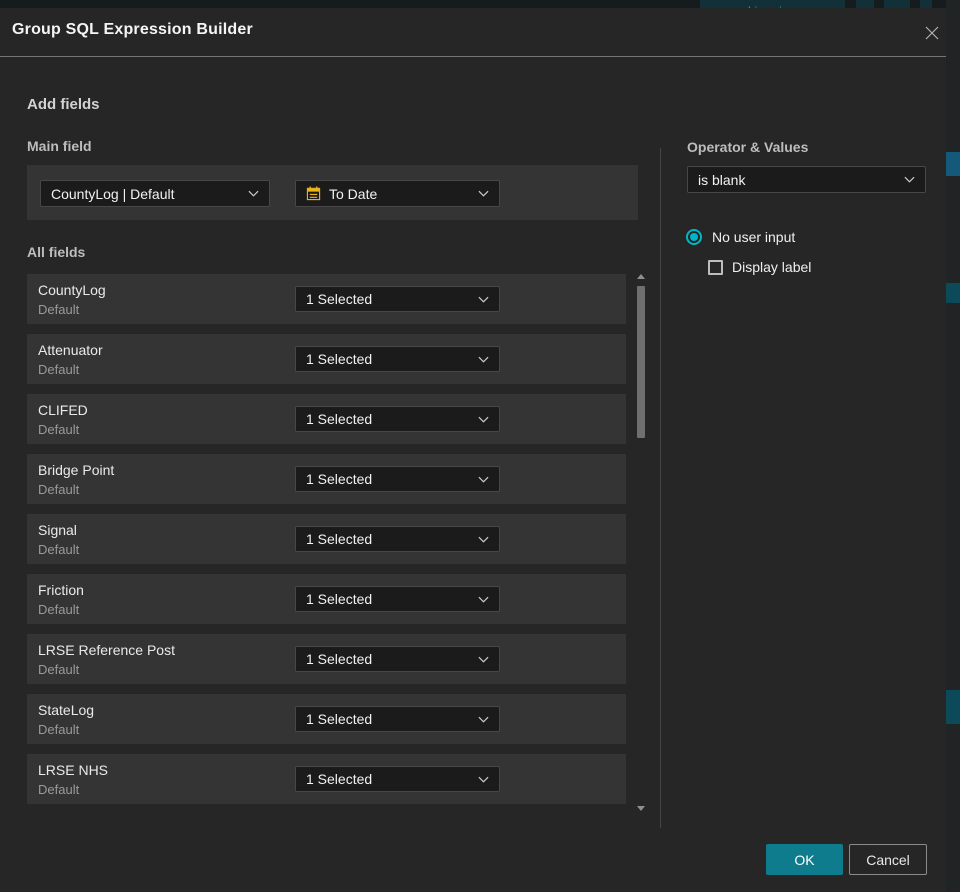 This screenshot has width=960, height=892. I want to click on main-field-dropdown-value: CountyLog | Default, so click(113, 193).